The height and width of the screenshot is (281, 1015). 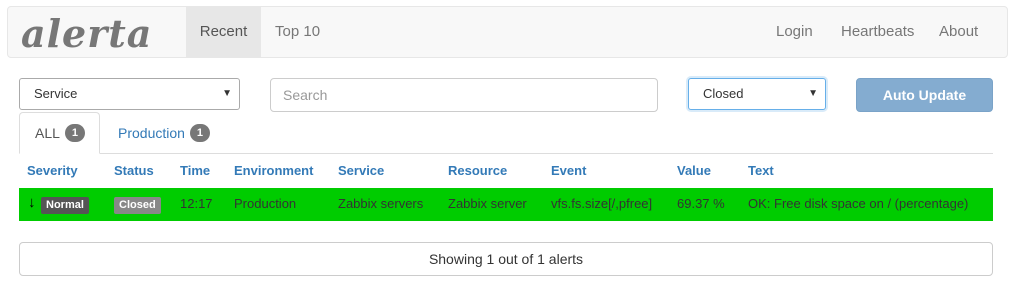 I want to click on column-header-time: Time, so click(x=195, y=170).